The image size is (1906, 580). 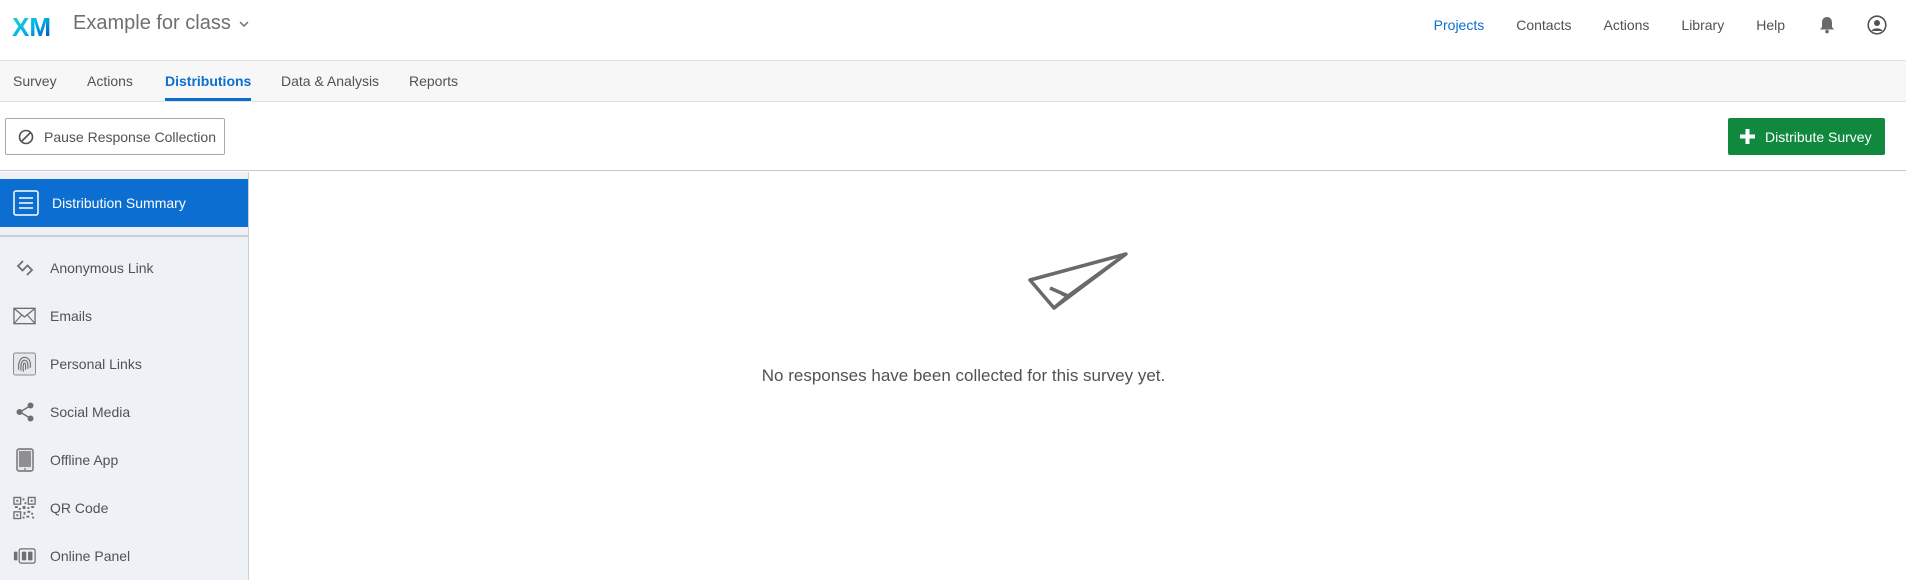 I want to click on sidebar-item-personal-links: Personal Links, so click(x=124, y=364).